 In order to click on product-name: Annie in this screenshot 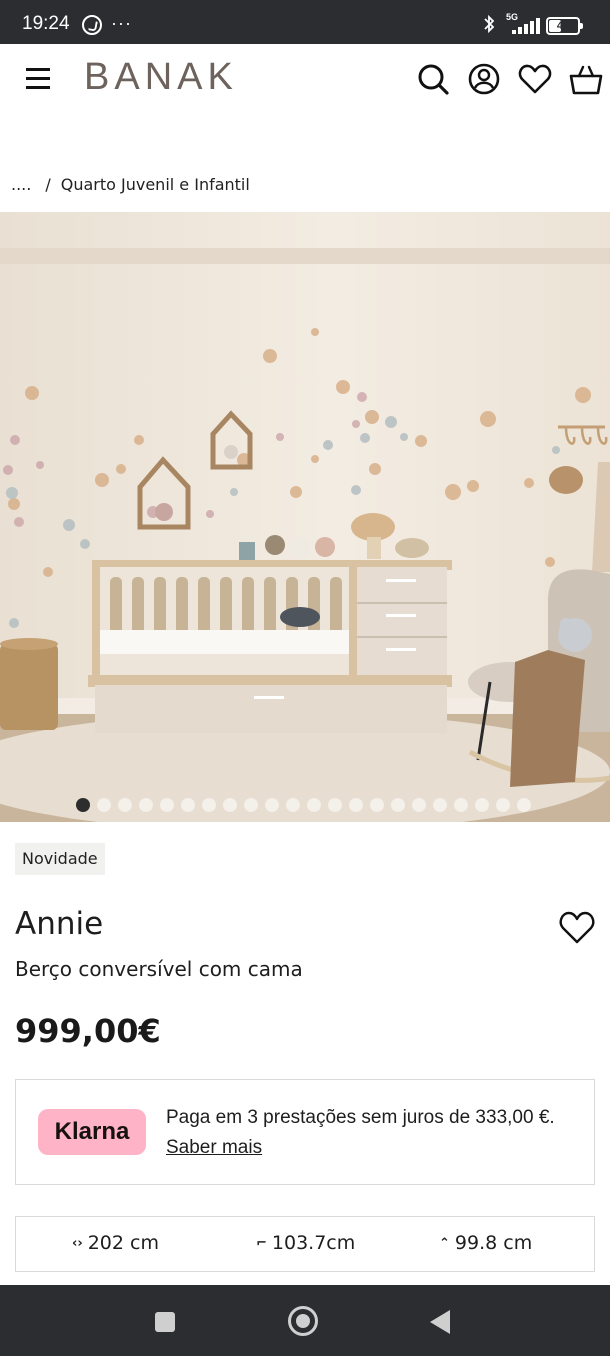, I will do `click(59, 924)`.